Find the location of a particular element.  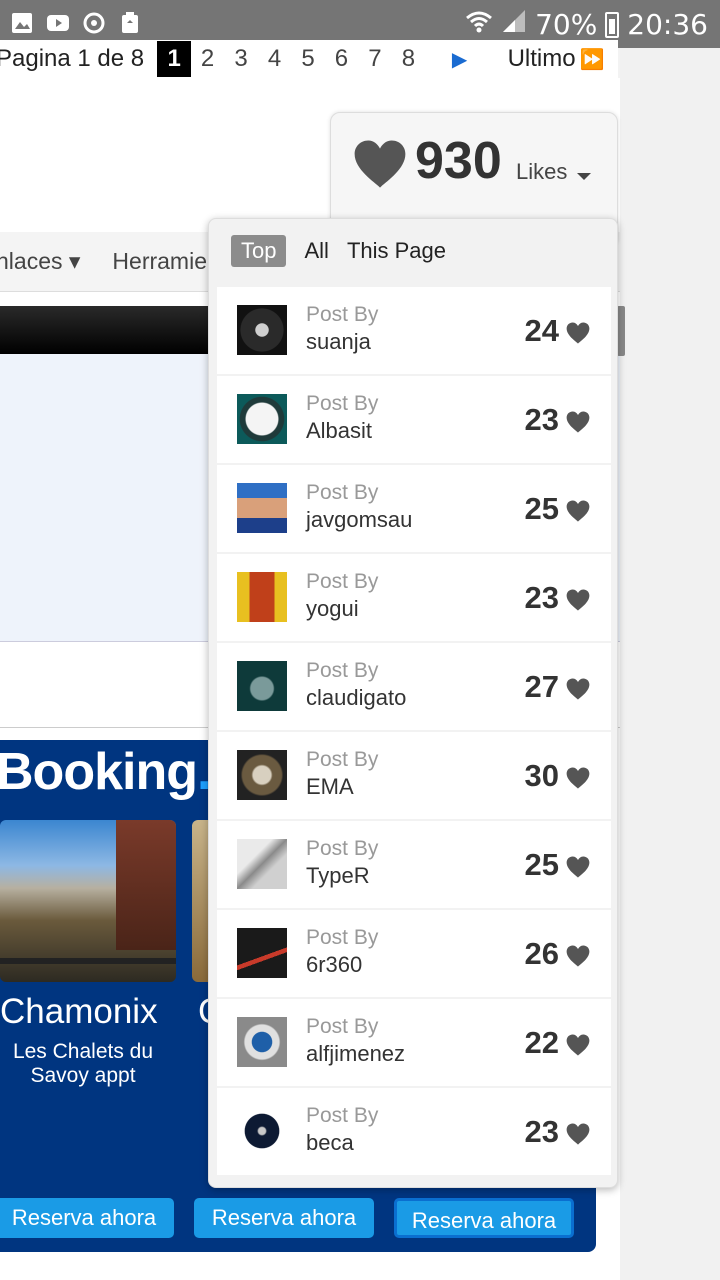

page-link-8: 8 is located at coordinates (408, 59).